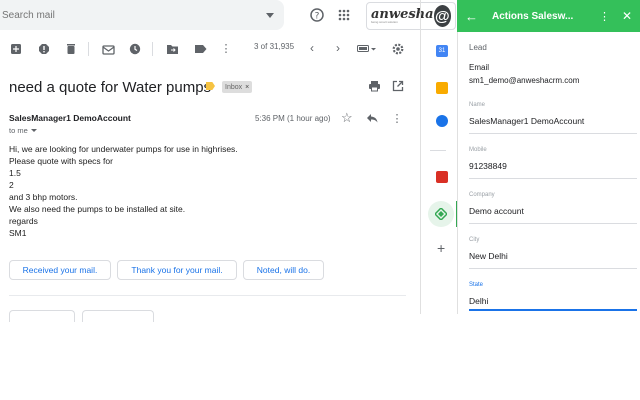 The width and height of the screenshot is (640, 400). I want to click on company-field-underline, so click(553, 223).